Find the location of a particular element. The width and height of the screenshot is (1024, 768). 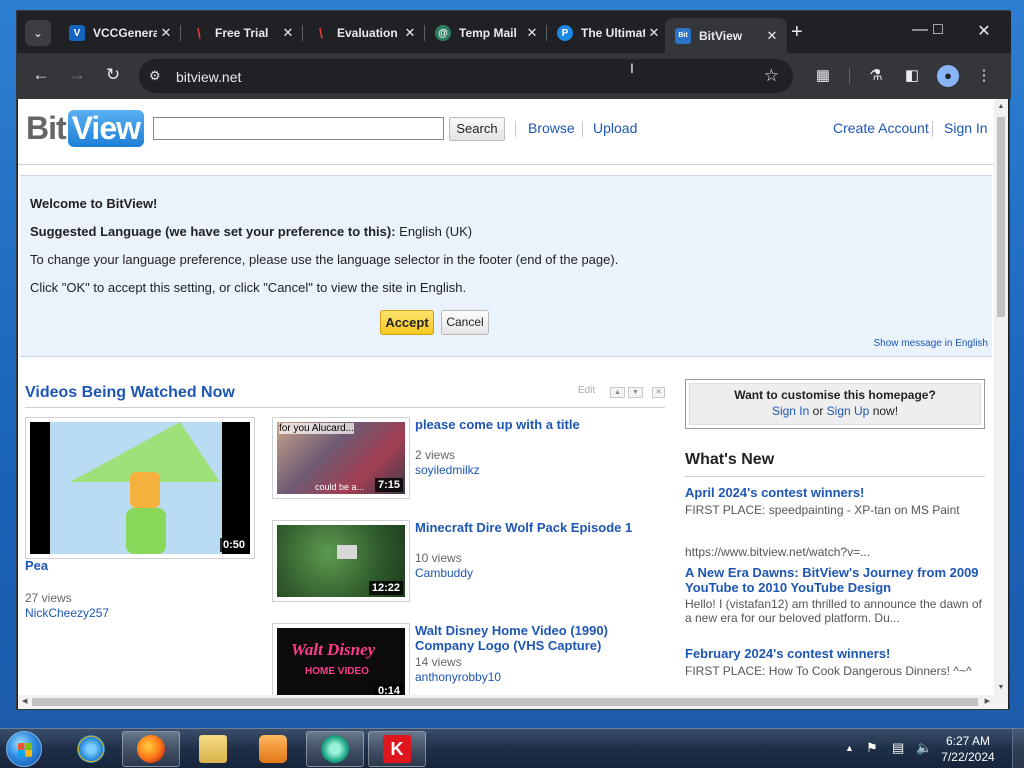

video-title: Minecraft Dire Wolf Pack Episode 1 is located at coordinates (535, 527).